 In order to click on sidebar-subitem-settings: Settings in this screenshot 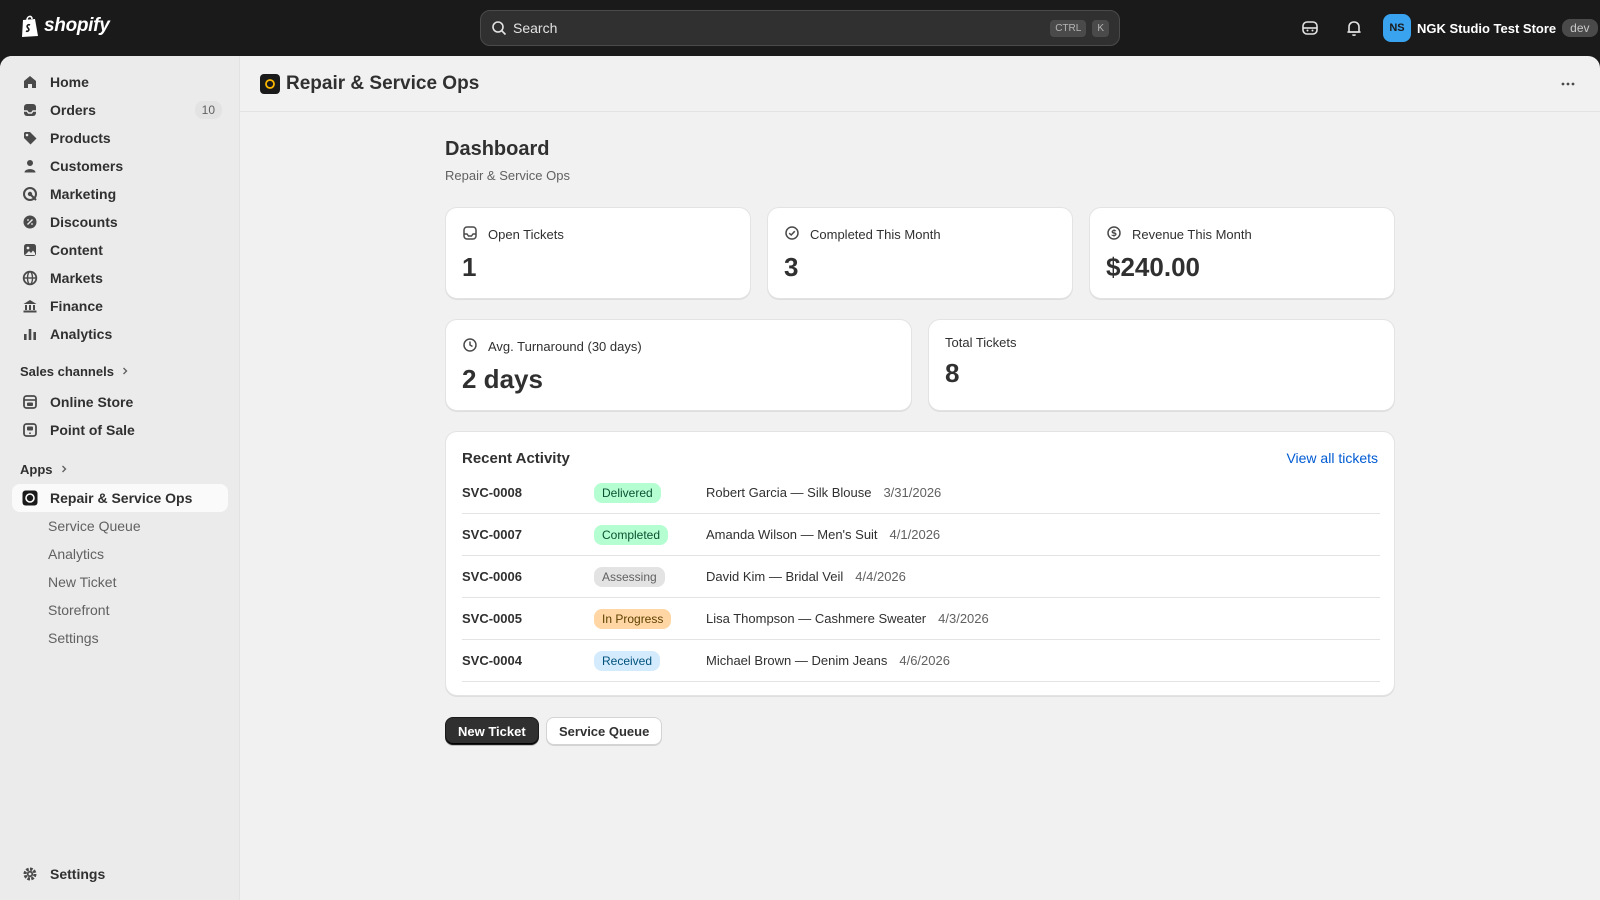, I will do `click(120, 638)`.